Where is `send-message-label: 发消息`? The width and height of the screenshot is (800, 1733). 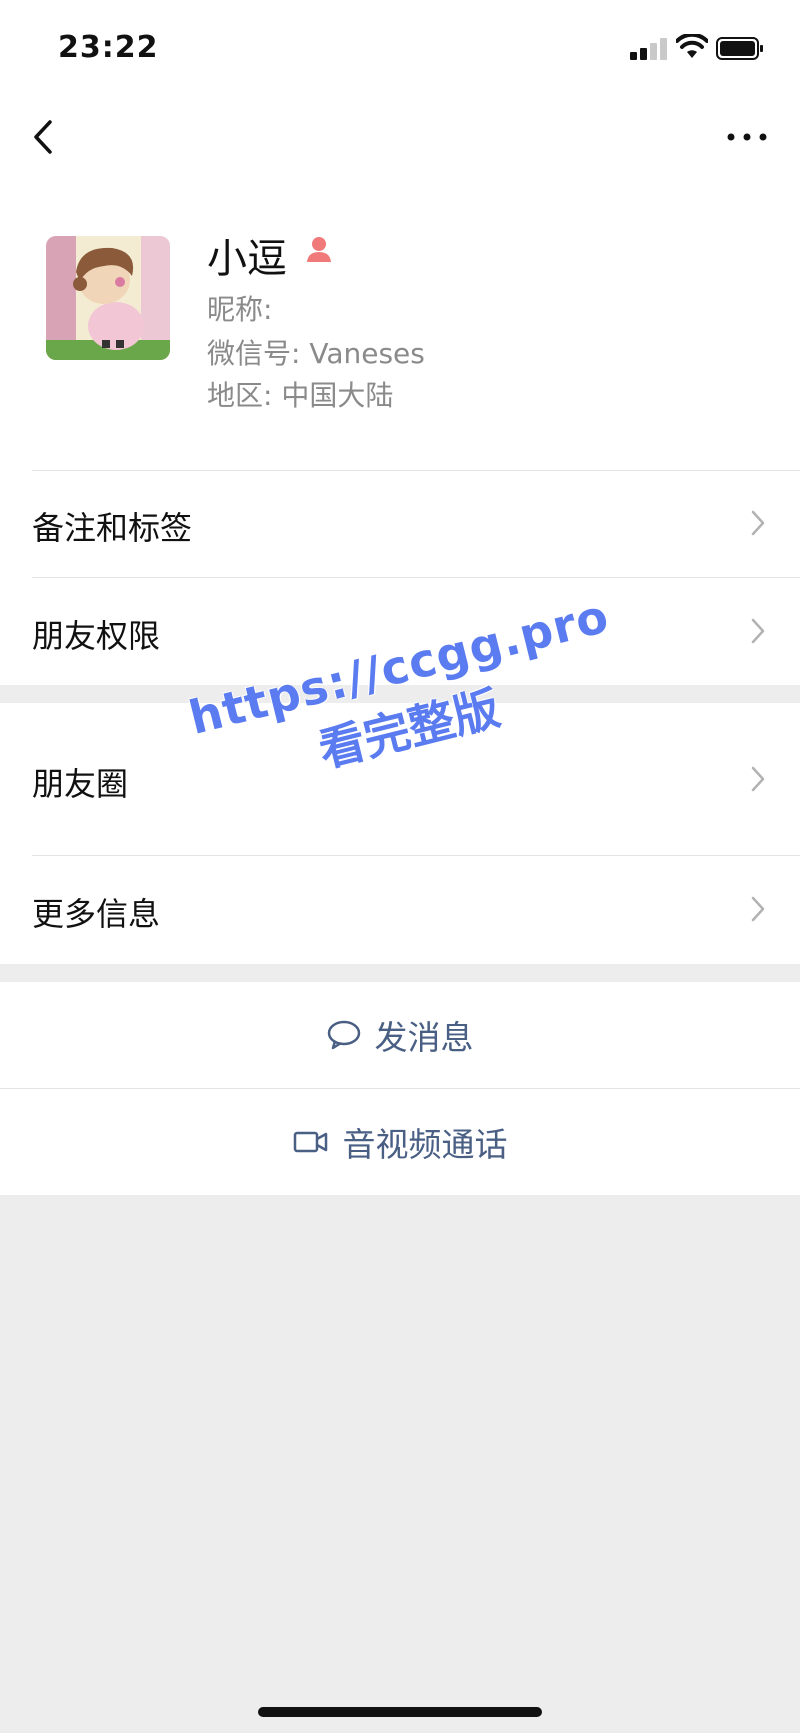 send-message-label: 发消息 is located at coordinates (424, 1037).